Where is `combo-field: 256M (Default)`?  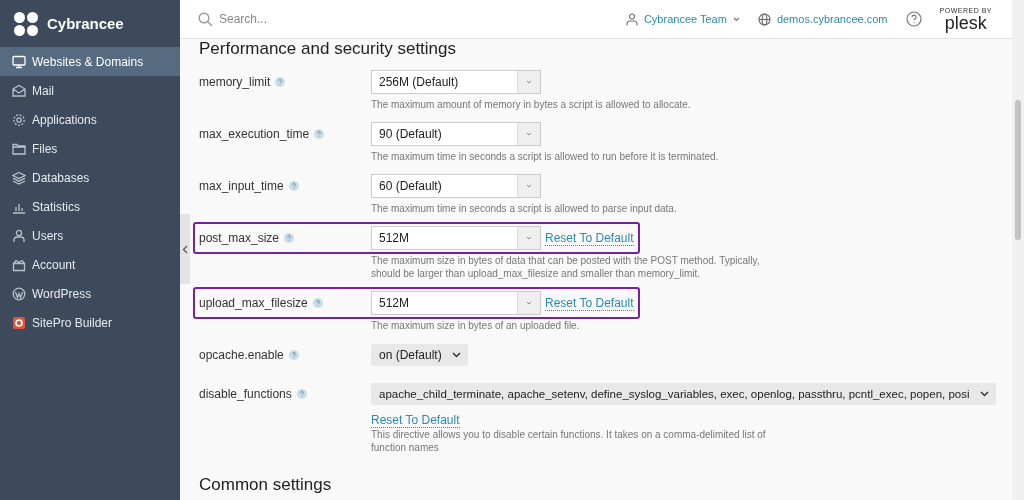
combo-field: 256M (Default) is located at coordinates (456, 82).